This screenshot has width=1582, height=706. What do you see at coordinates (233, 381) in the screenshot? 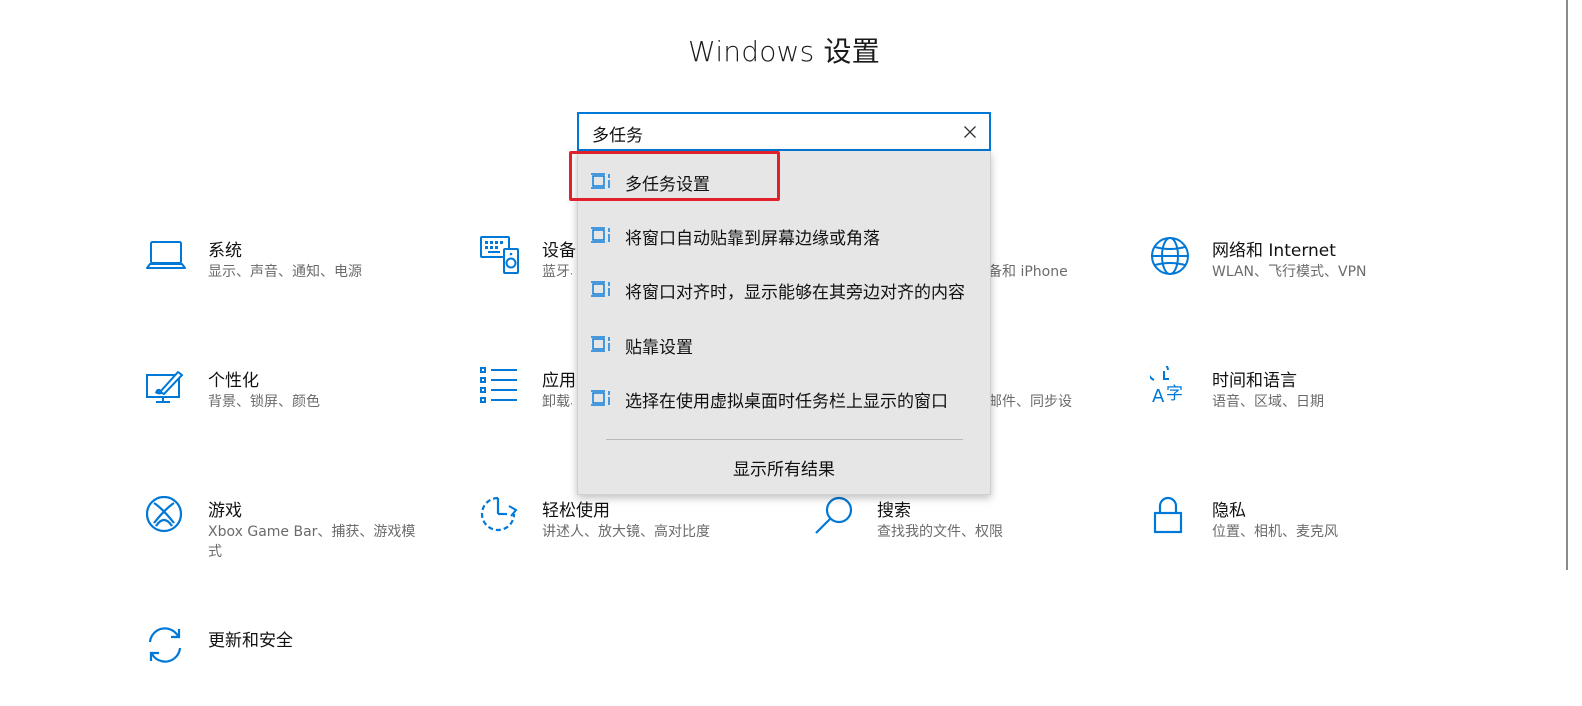
I see `tile-title: 个性化` at bounding box center [233, 381].